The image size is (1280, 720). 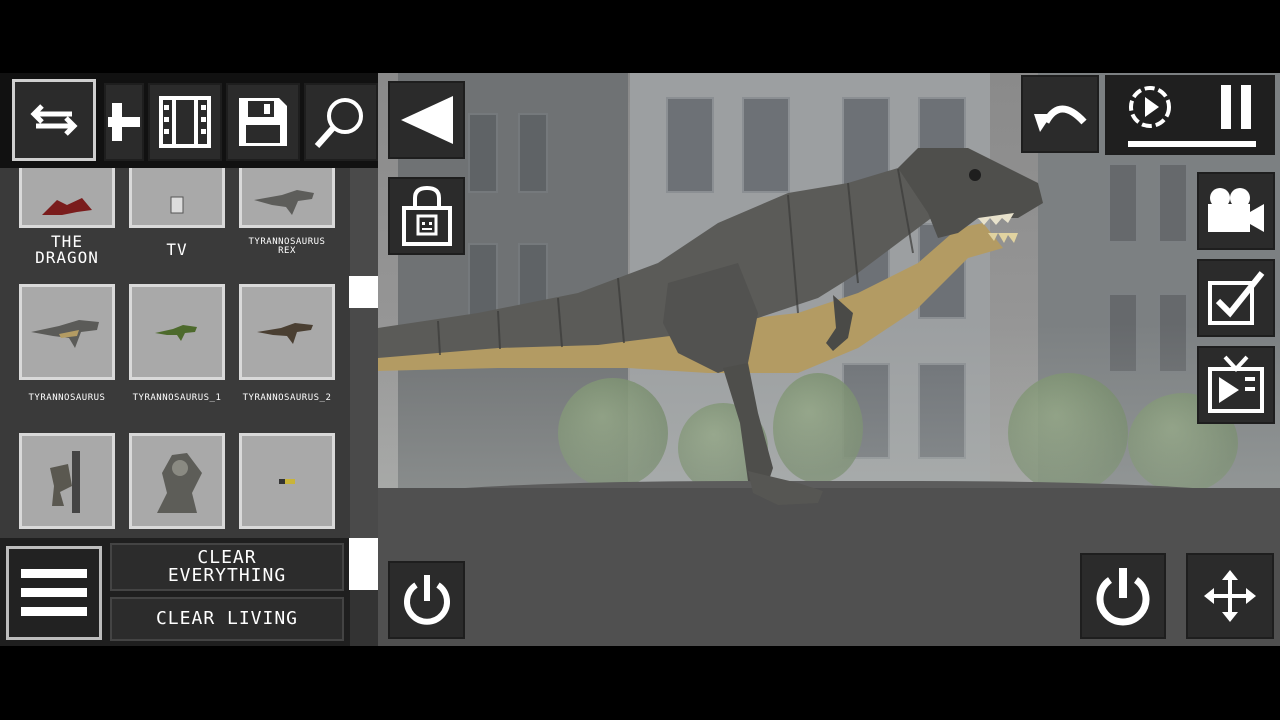 I want to click on catalog-item-tyrannosaurus-rex: TYRANNOSAURUS REX, so click(x=287, y=212).